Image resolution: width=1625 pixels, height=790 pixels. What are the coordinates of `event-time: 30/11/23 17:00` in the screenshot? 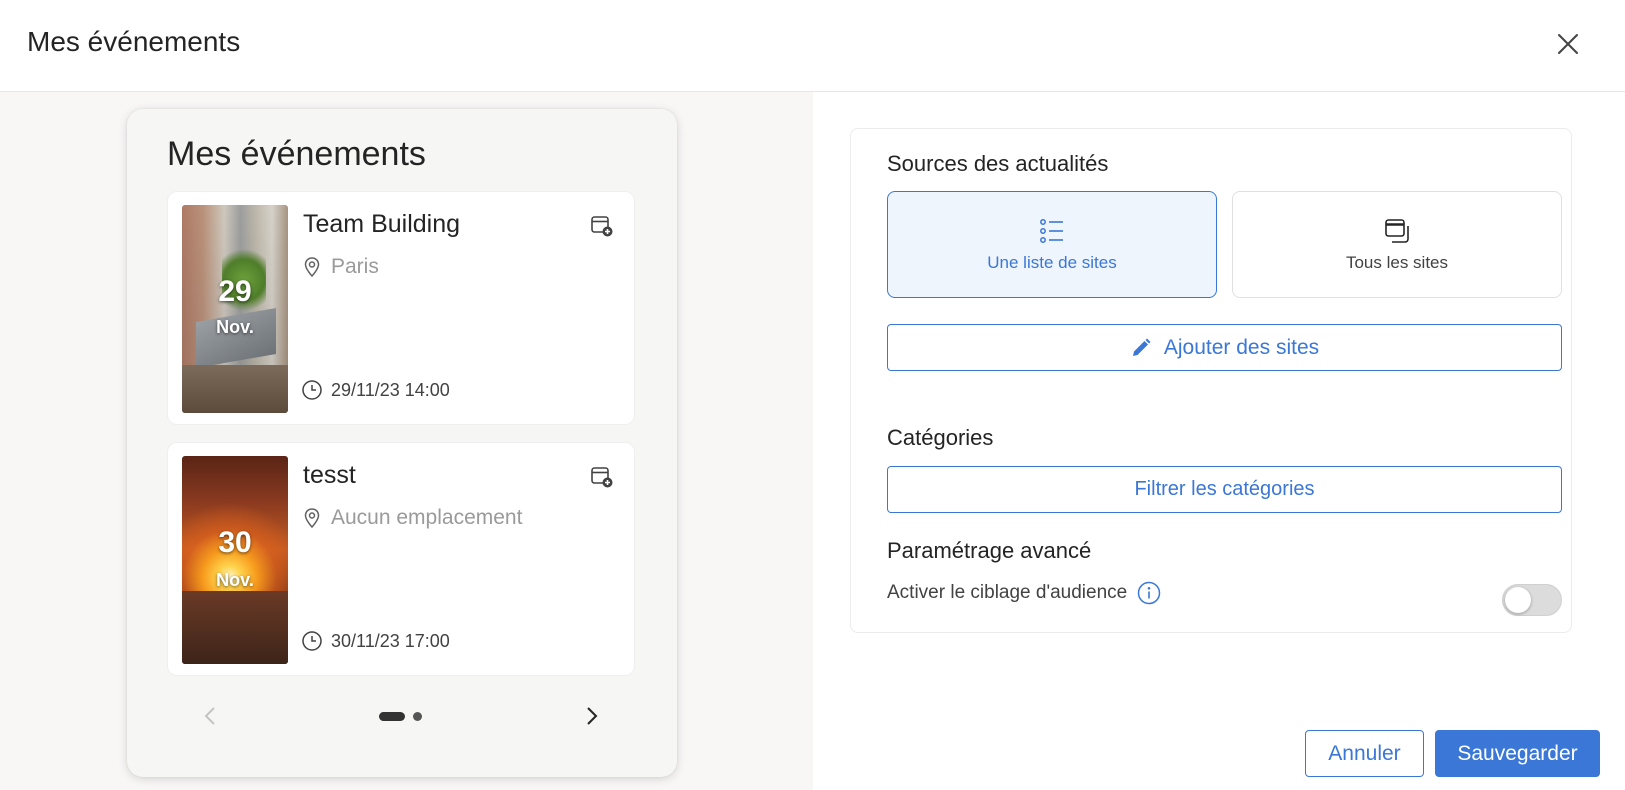 It's located at (375, 641).